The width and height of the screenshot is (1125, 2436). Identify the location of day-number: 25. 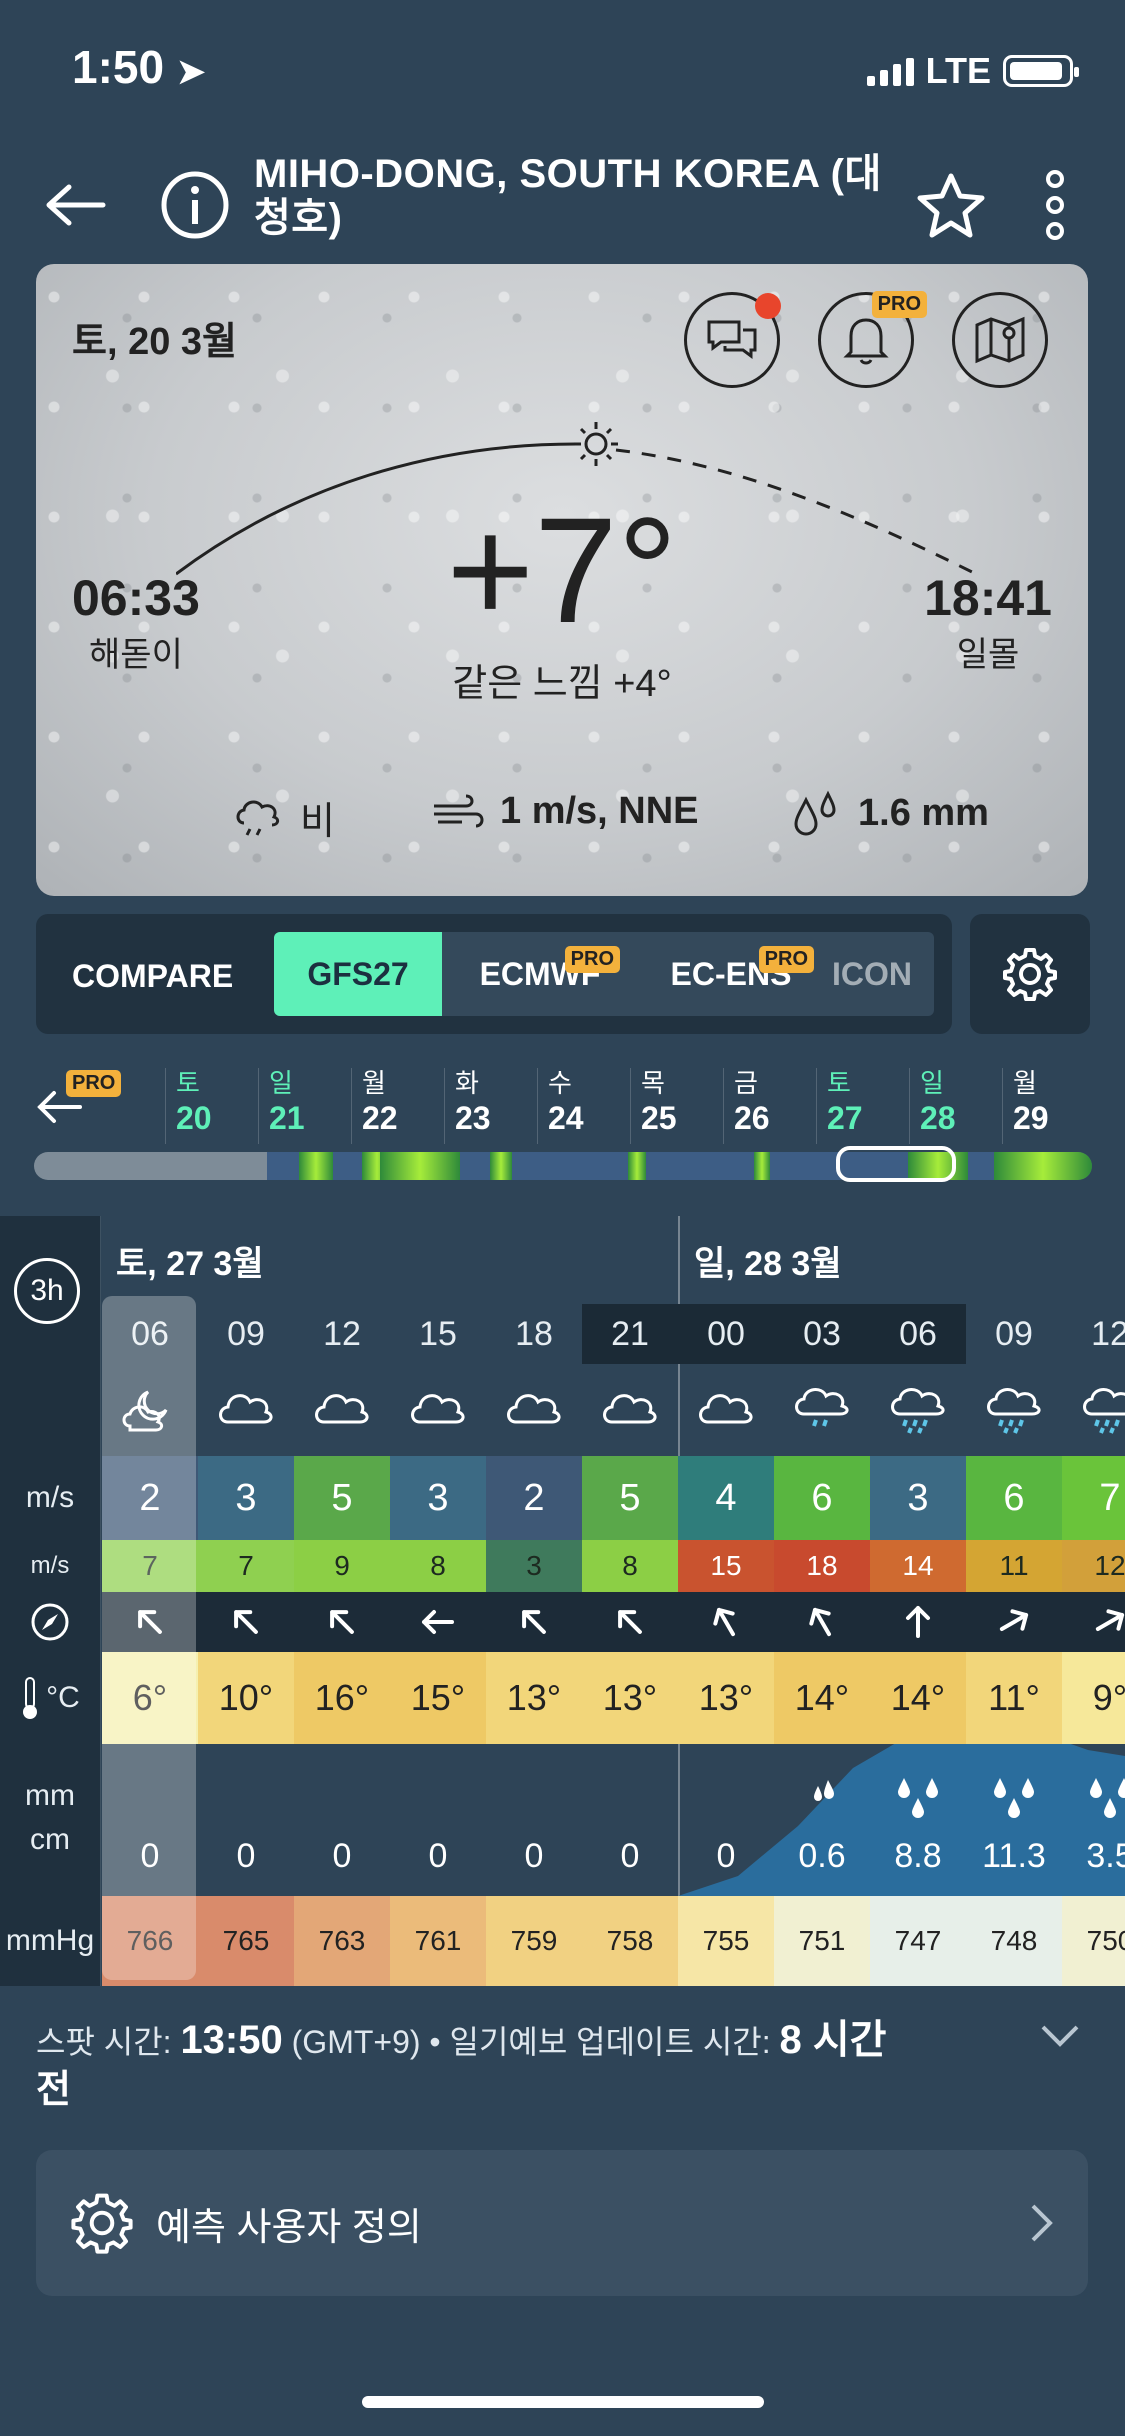
(659, 1118).